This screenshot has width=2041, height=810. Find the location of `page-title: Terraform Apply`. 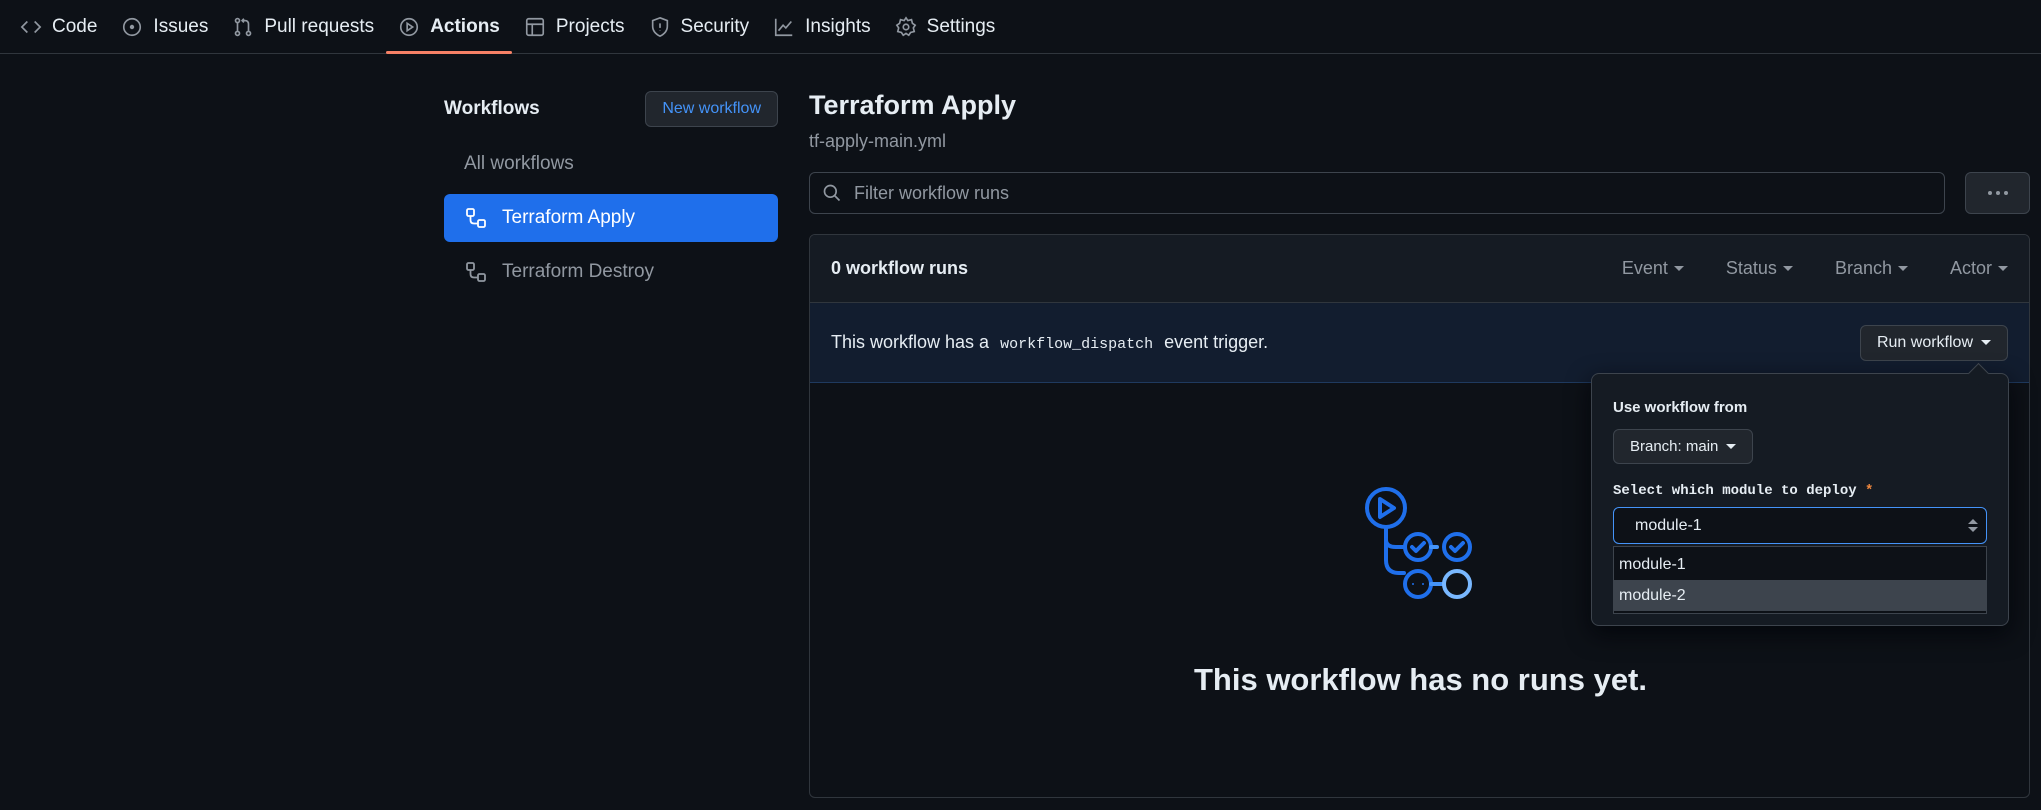

page-title: Terraform Apply is located at coordinates (913, 105).